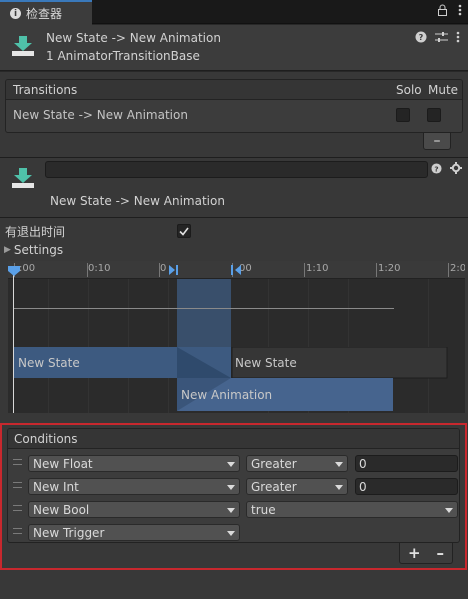  What do you see at coordinates (460, 10) in the screenshot?
I see `more-menu-icon` at bounding box center [460, 10].